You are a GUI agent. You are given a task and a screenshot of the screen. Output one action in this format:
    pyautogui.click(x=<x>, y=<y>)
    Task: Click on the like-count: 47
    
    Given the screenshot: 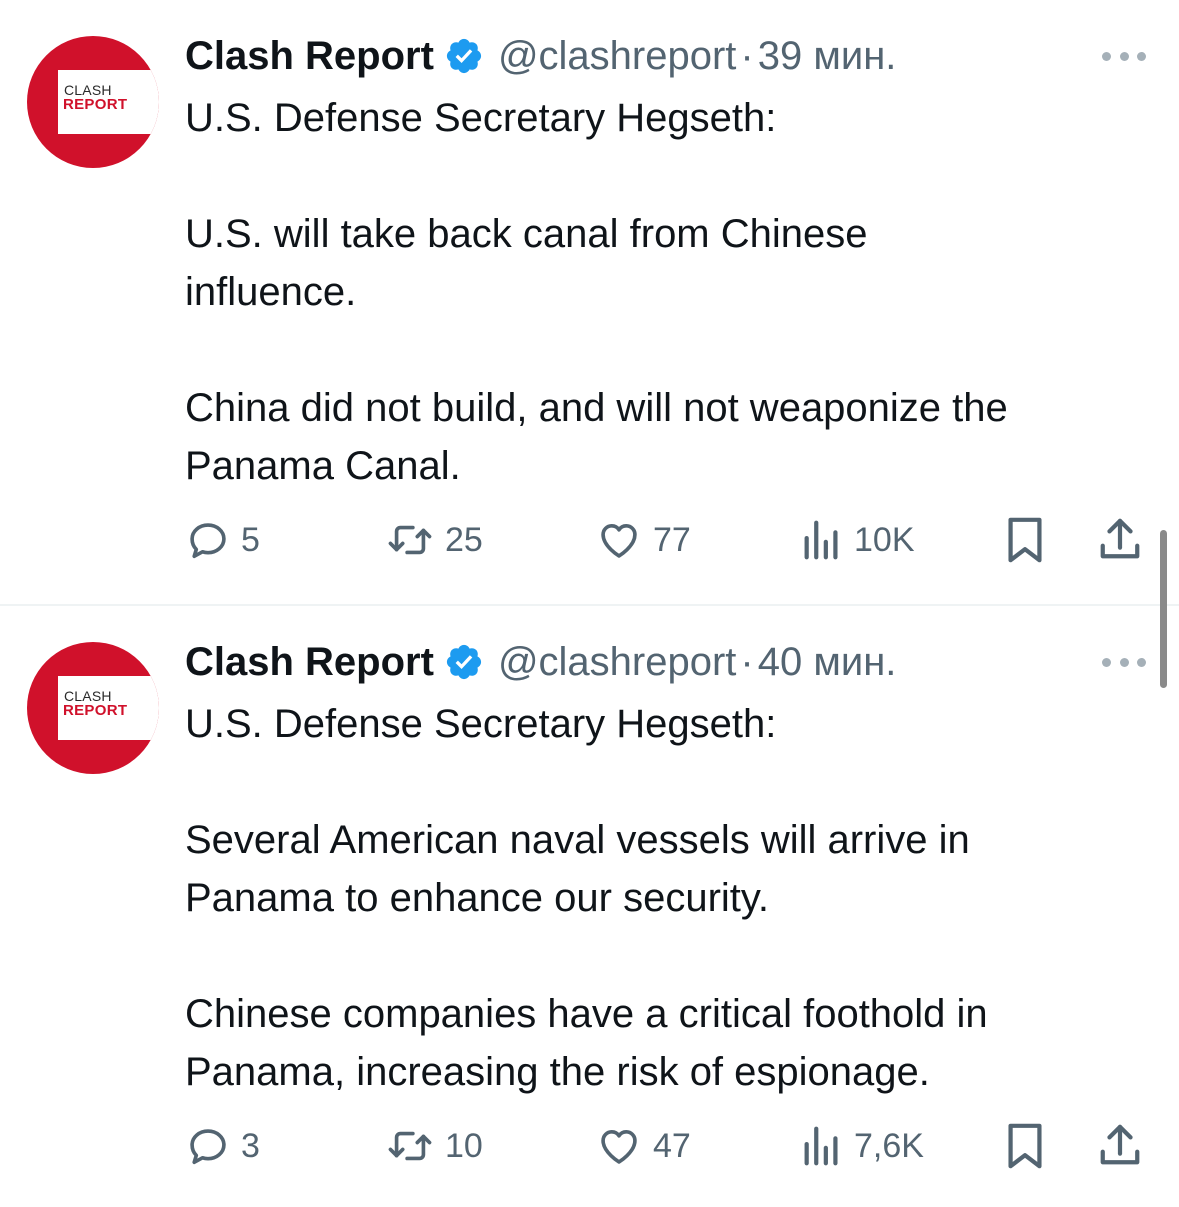 What is the action you would take?
    pyautogui.click(x=672, y=1145)
    